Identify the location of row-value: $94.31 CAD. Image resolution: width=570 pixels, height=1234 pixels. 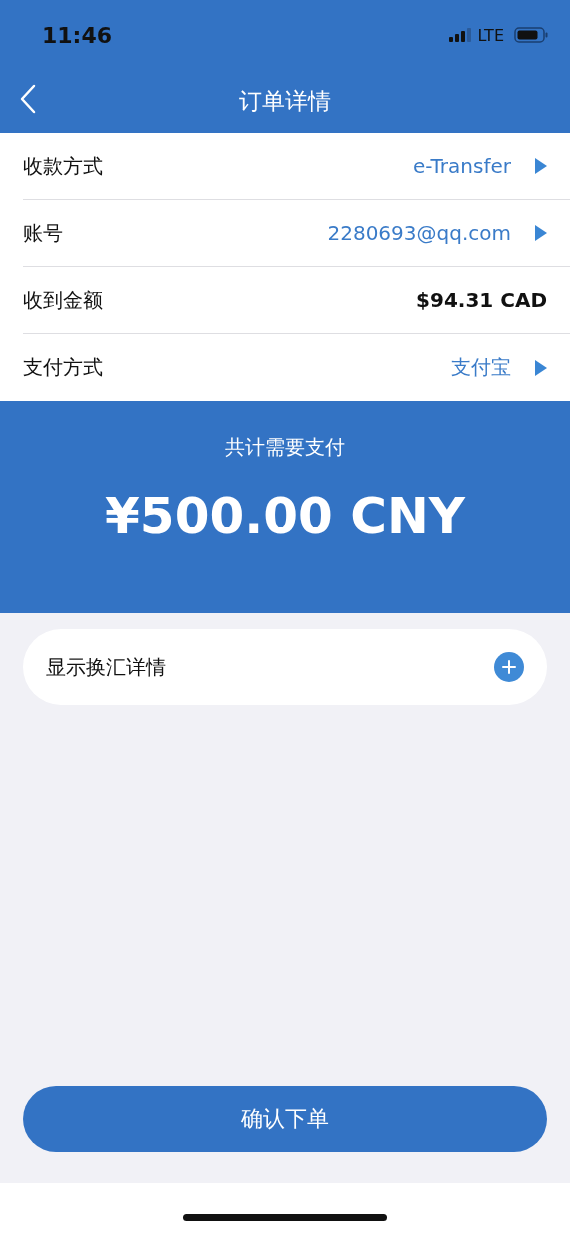
(481, 300).